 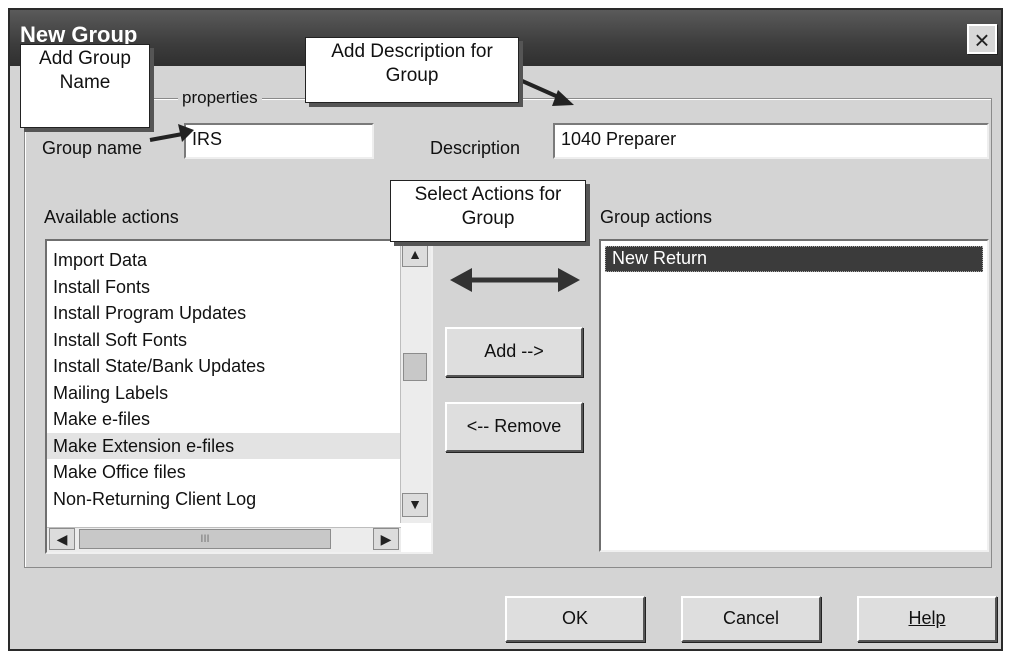 What do you see at coordinates (771, 141) in the screenshot?
I see `description-input: 1040 Preparer` at bounding box center [771, 141].